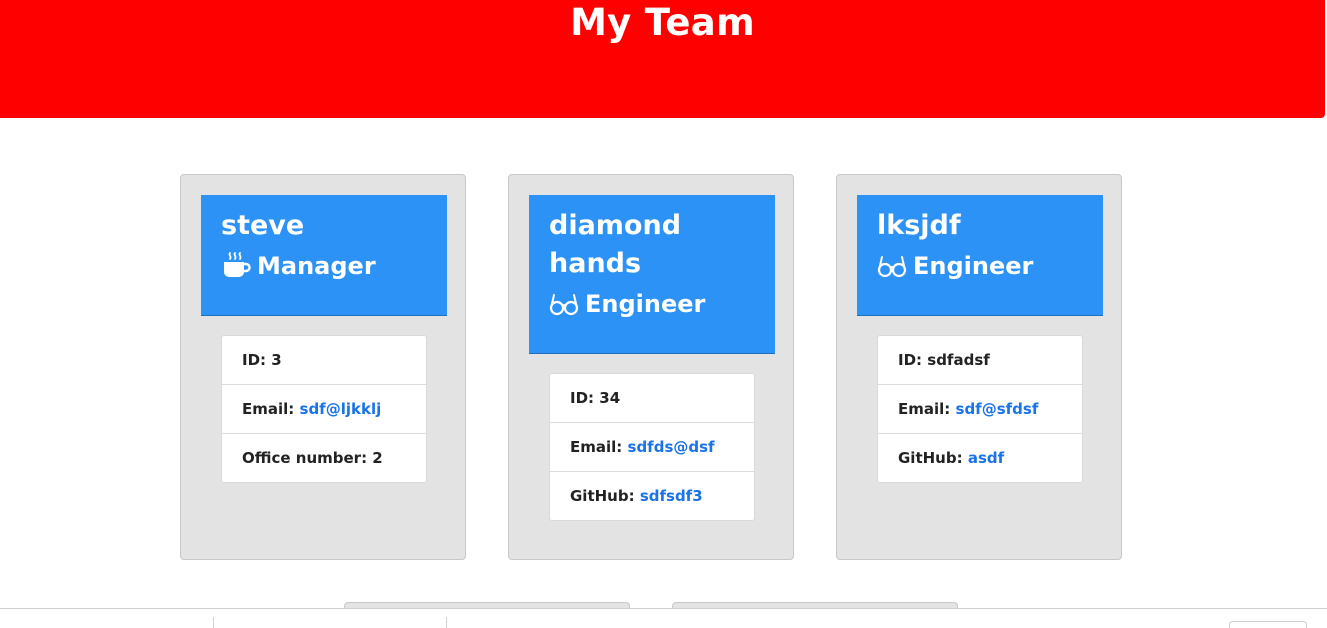 The height and width of the screenshot is (628, 1327). I want to click on card-header: lksjdf Engineer, so click(980, 255).